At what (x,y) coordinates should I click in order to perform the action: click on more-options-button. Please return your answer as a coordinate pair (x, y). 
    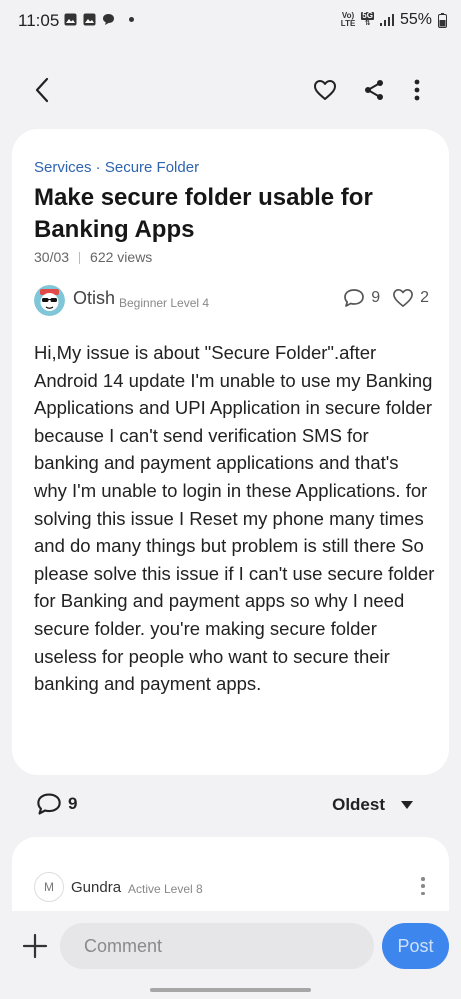
    Looking at the image, I should click on (417, 90).